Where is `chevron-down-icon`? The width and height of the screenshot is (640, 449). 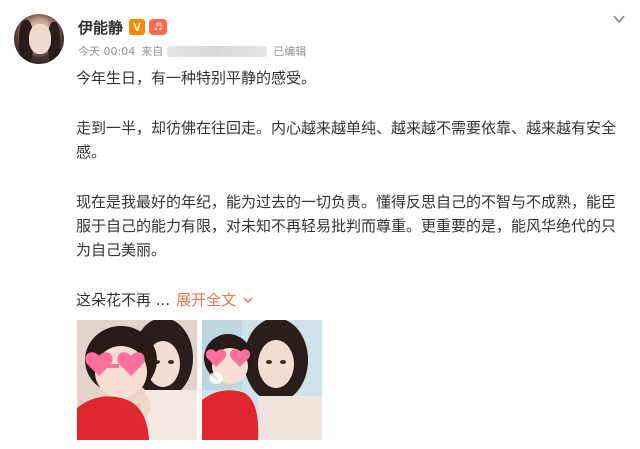
chevron-down-icon is located at coordinates (248, 300).